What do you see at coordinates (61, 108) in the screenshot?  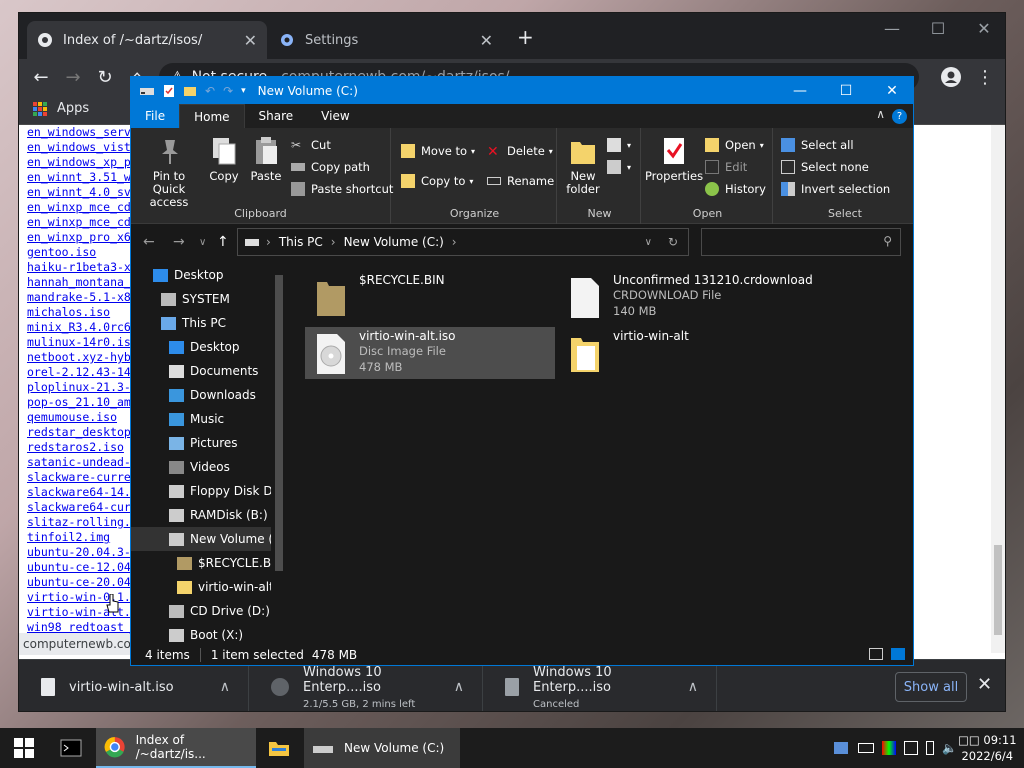 I see `apps-shortcut: Apps` at bounding box center [61, 108].